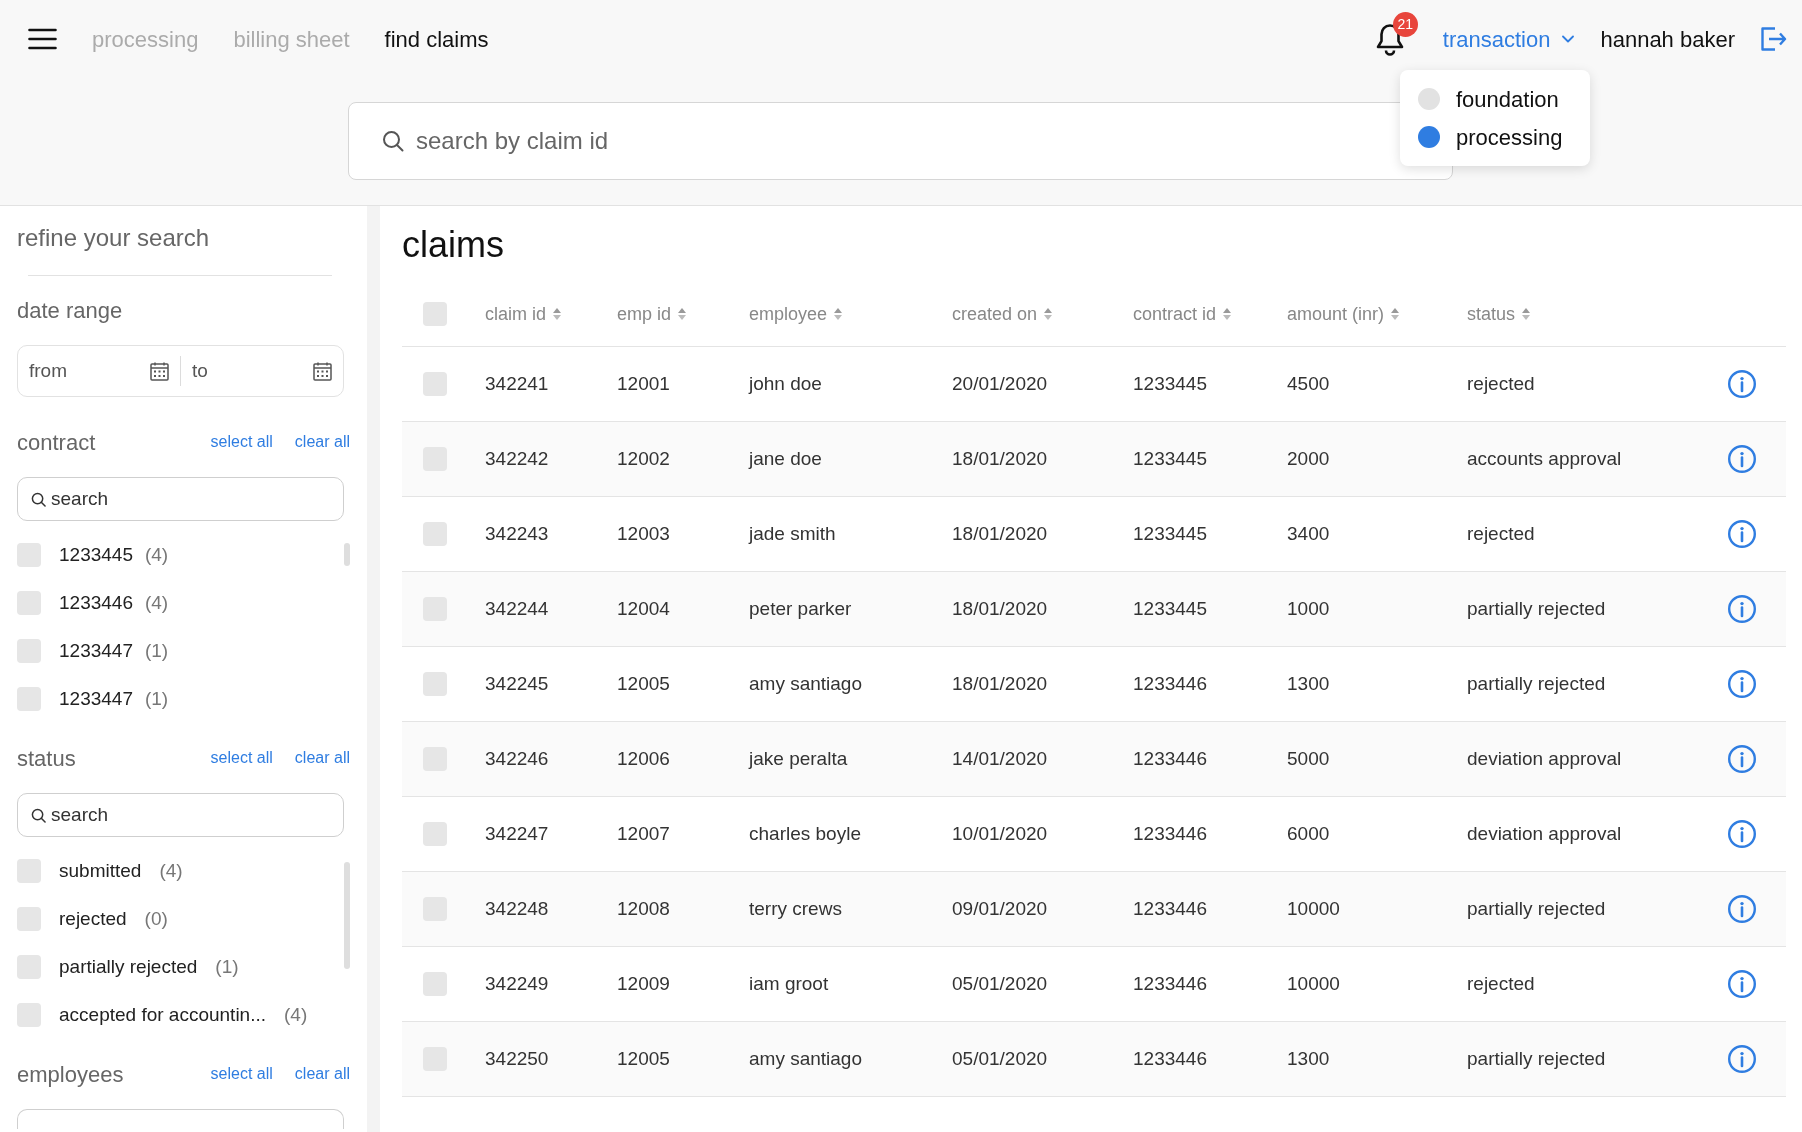 The height and width of the screenshot is (1132, 1802). Describe the element at coordinates (156, 698) in the screenshot. I see `option-count: (1)` at that location.